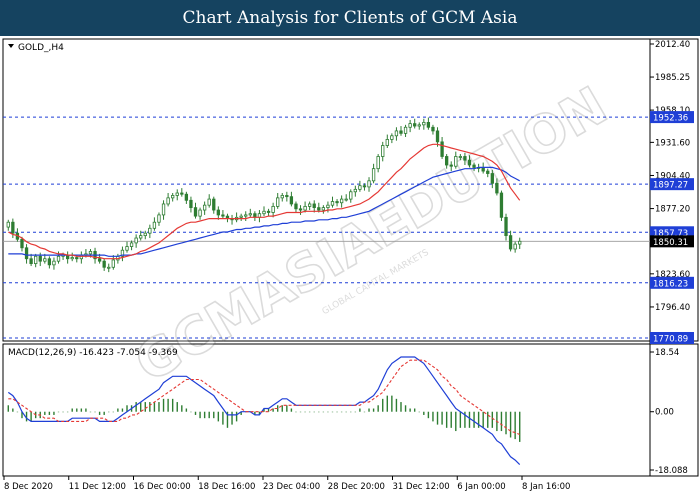  Describe the element at coordinates (28, 487) in the screenshot. I see `time-tick-label: 8 Dec 2020` at that location.